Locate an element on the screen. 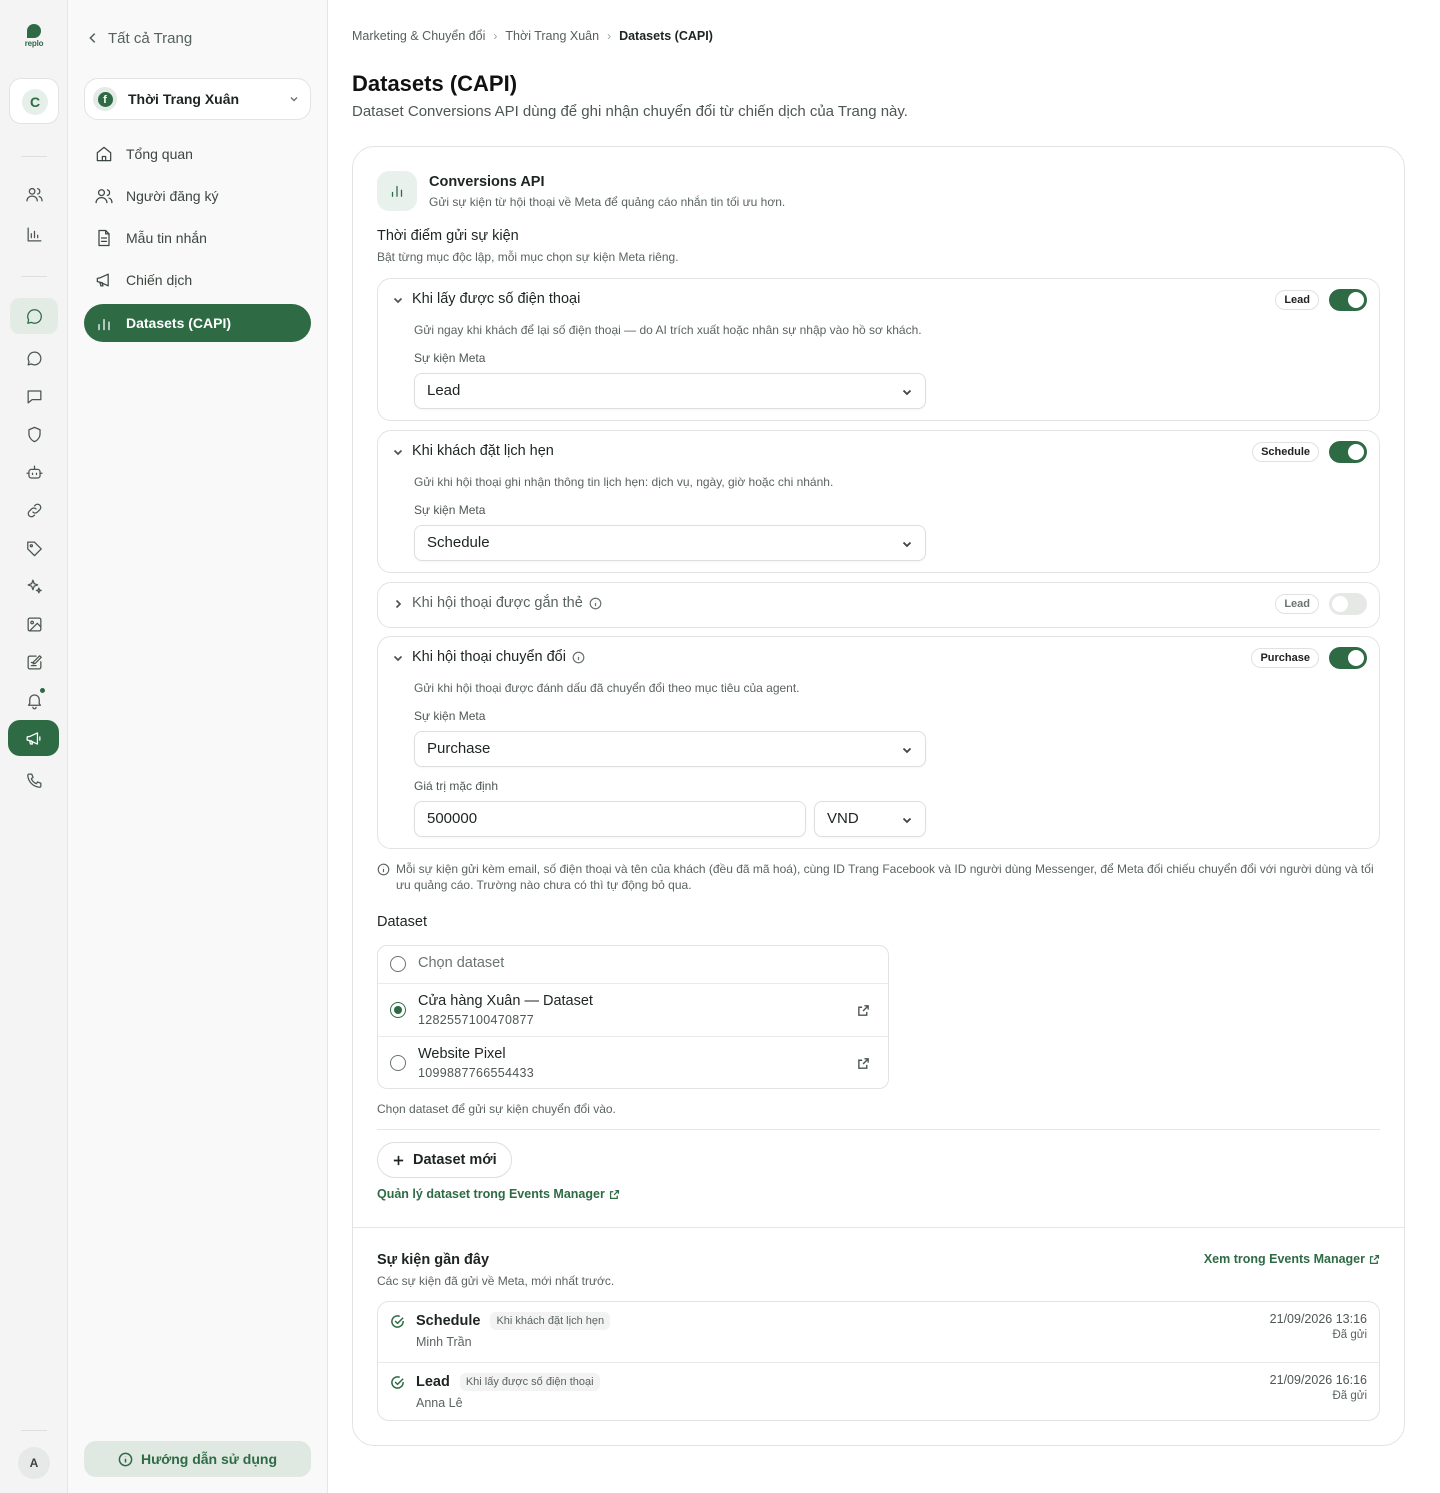 This screenshot has width=1440, height=1493. page-title: Datasets (CAPI) is located at coordinates (435, 83).